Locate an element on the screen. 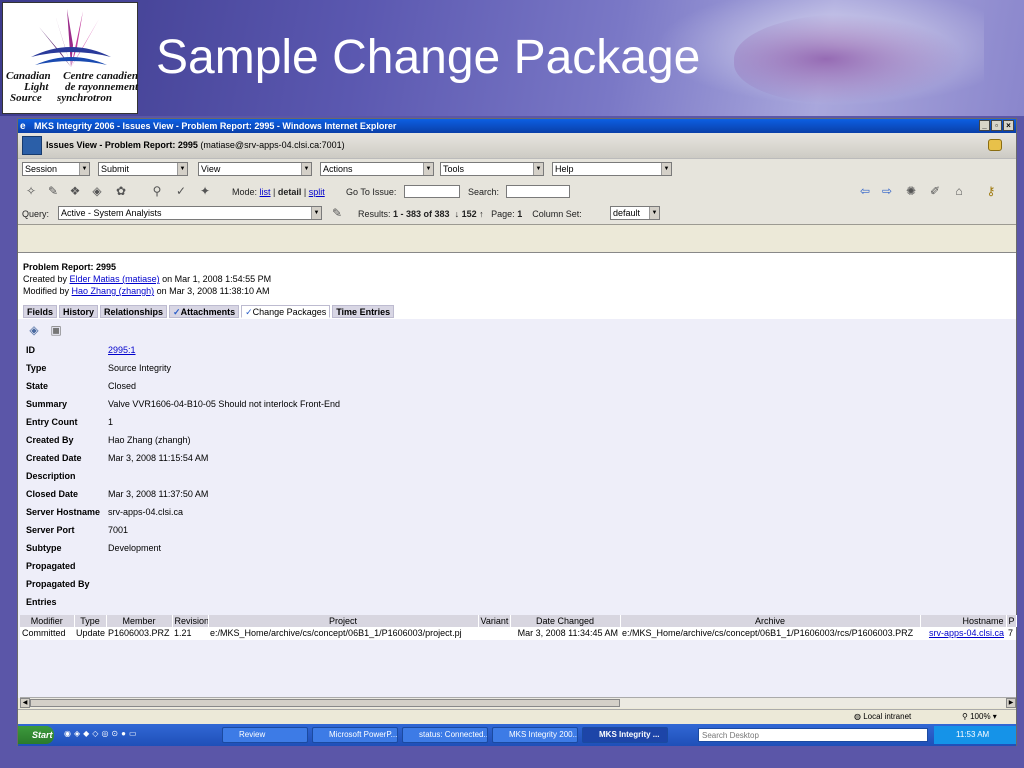  maximize-icon: ▫ is located at coordinates (996, 125).